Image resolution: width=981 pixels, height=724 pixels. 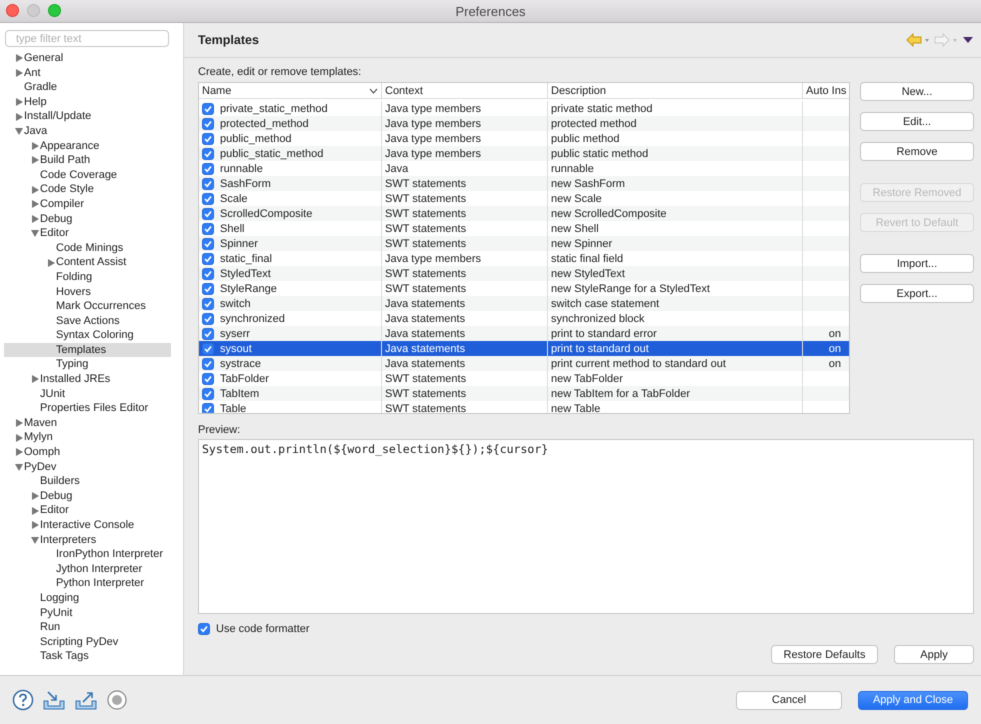 I want to click on table-row: Table SWT statements new Table, so click(x=524, y=407).